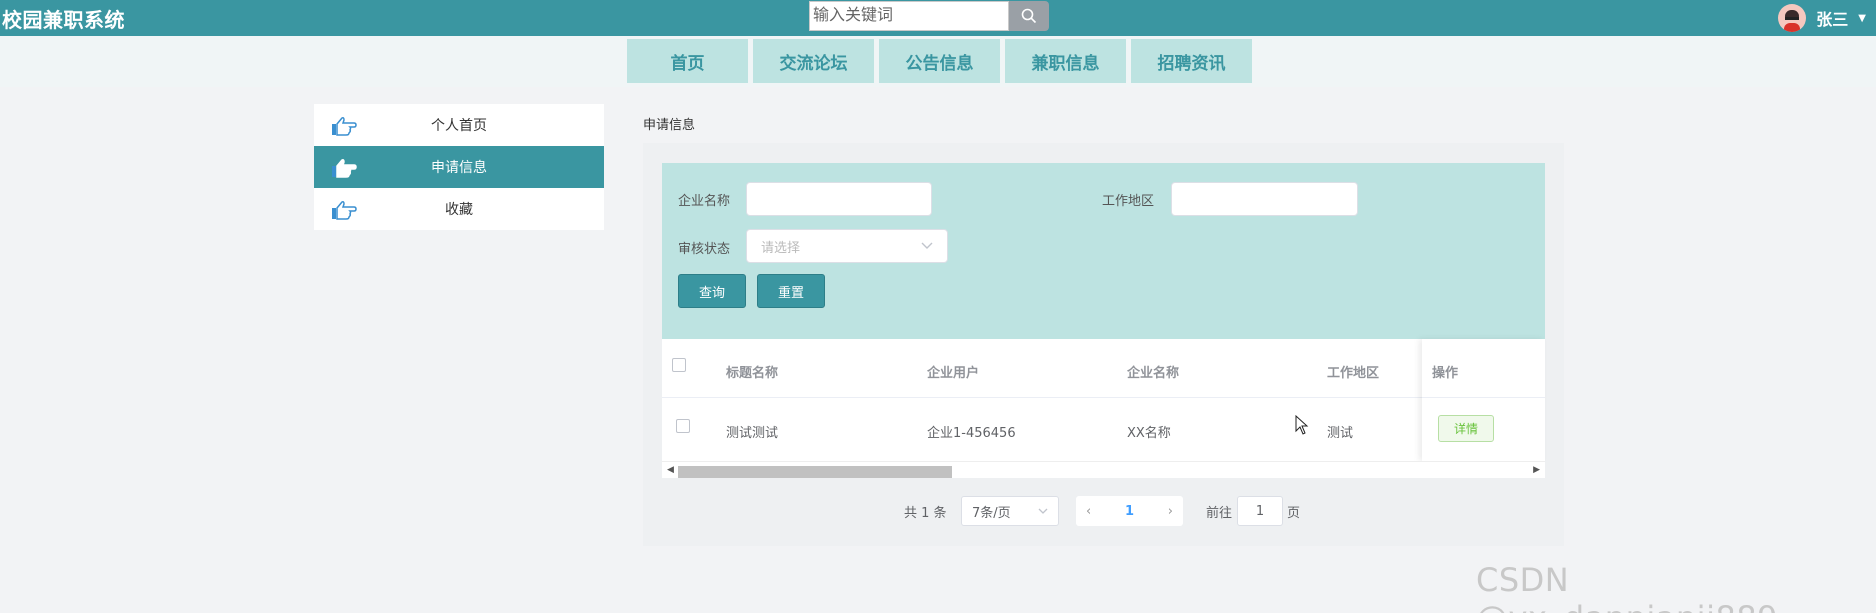 The width and height of the screenshot is (1876, 613). Describe the element at coordinates (1627, 587) in the screenshot. I see `watermark: CSDN @vx_danpianji889` at that location.